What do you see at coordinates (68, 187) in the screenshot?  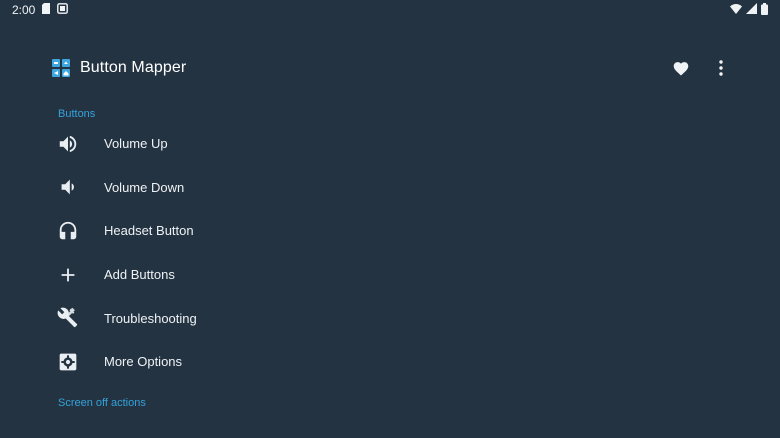 I see `volume-down-icon` at bounding box center [68, 187].